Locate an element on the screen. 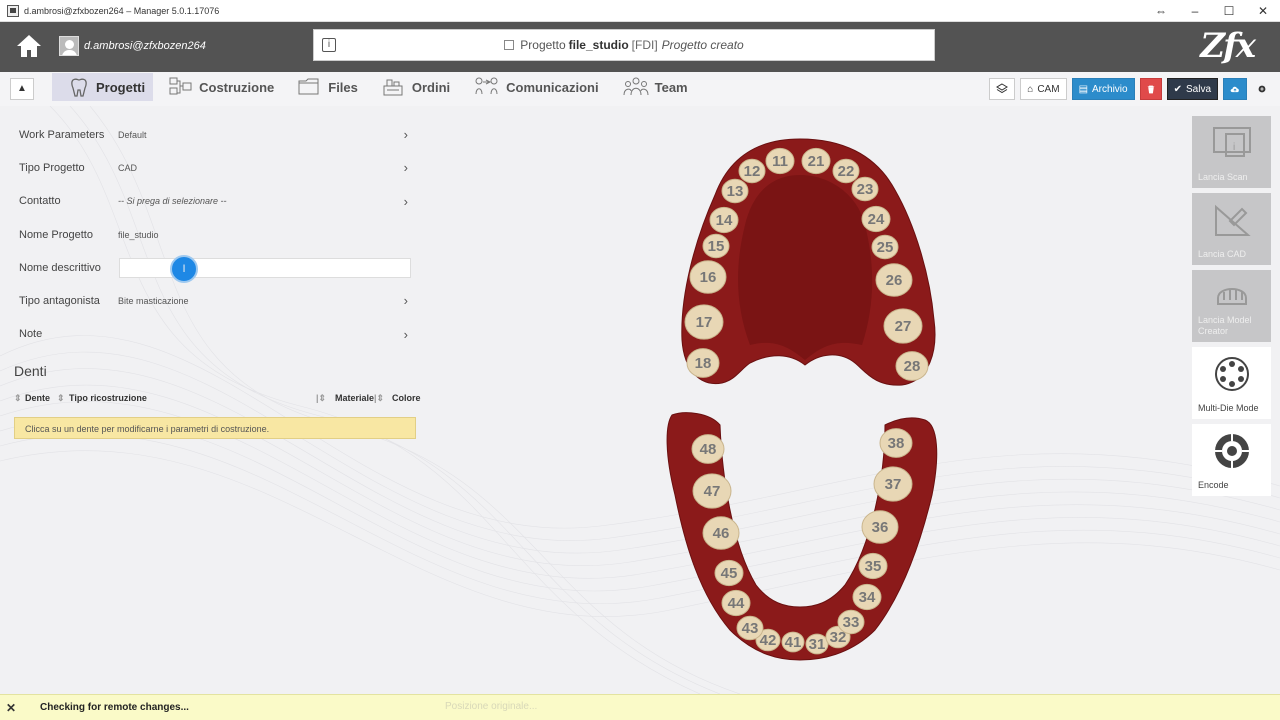  project-icon is located at coordinates (509, 45).